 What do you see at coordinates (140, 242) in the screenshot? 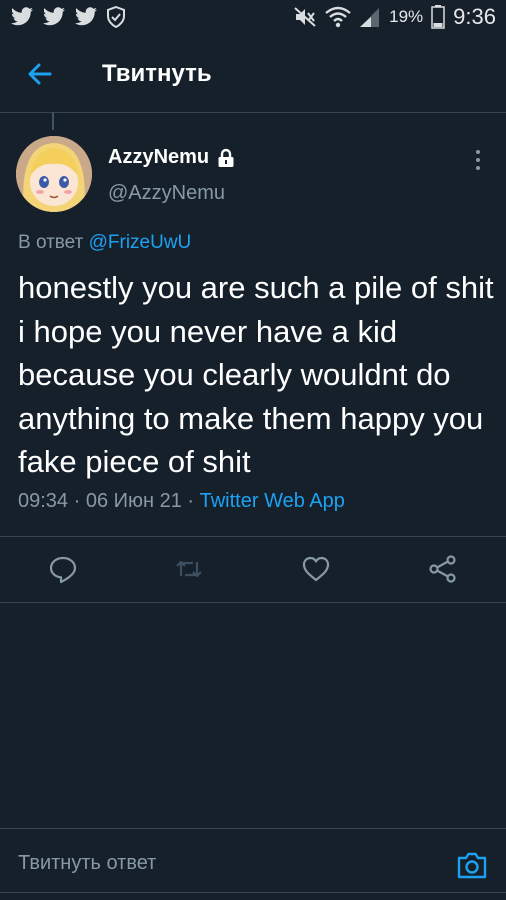
I see `reply-to-mention-link: @FrizeUwU` at bounding box center [140, 242].